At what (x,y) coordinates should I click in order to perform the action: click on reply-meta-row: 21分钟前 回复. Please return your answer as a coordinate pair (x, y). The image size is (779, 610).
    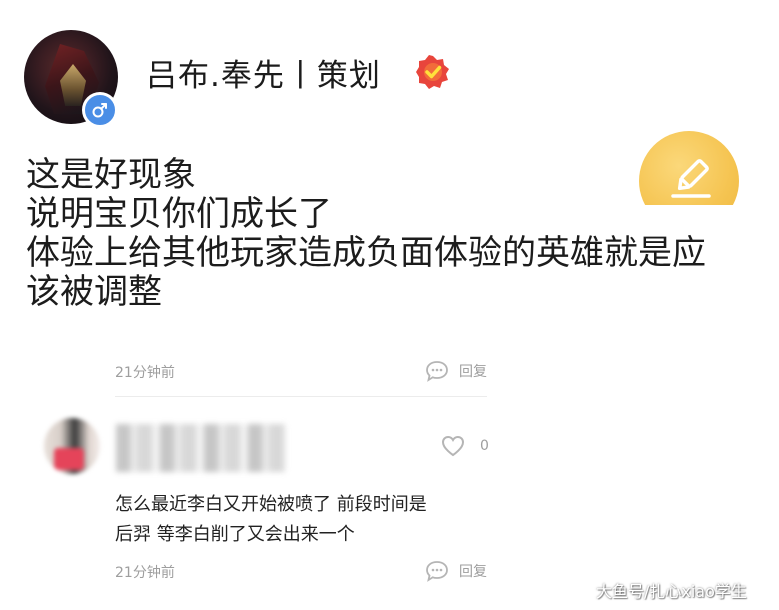
    Looking at the image, I should click on (301, 572).